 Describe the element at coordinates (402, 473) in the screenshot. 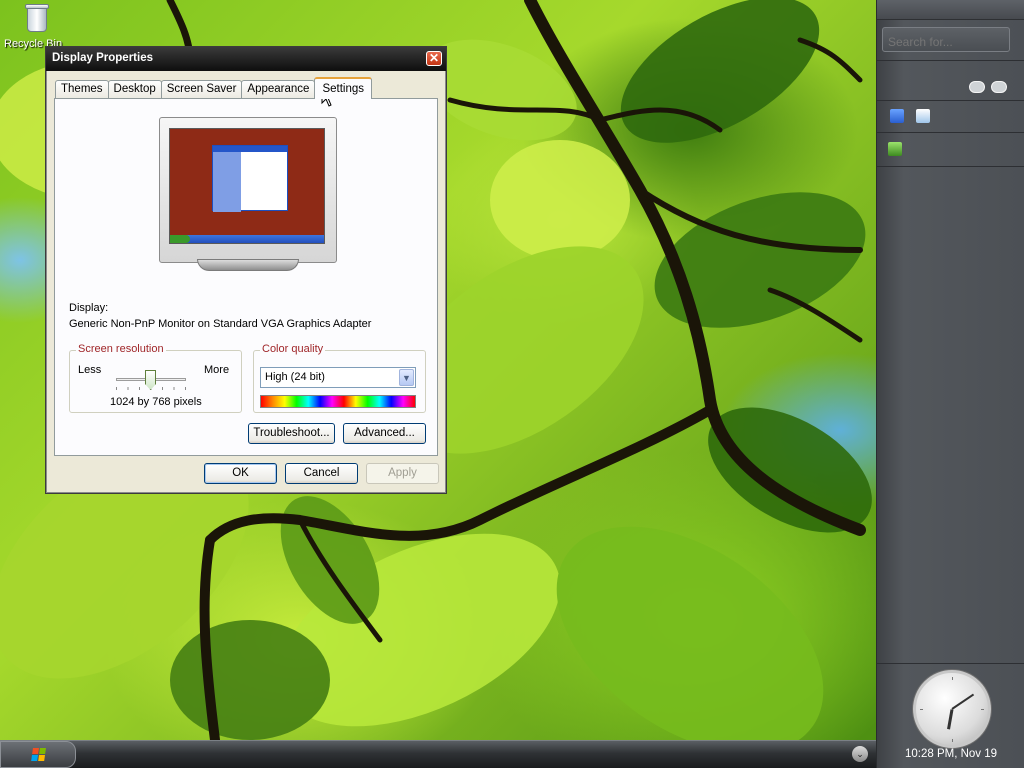

I see `apply-button: Apply` at that location.